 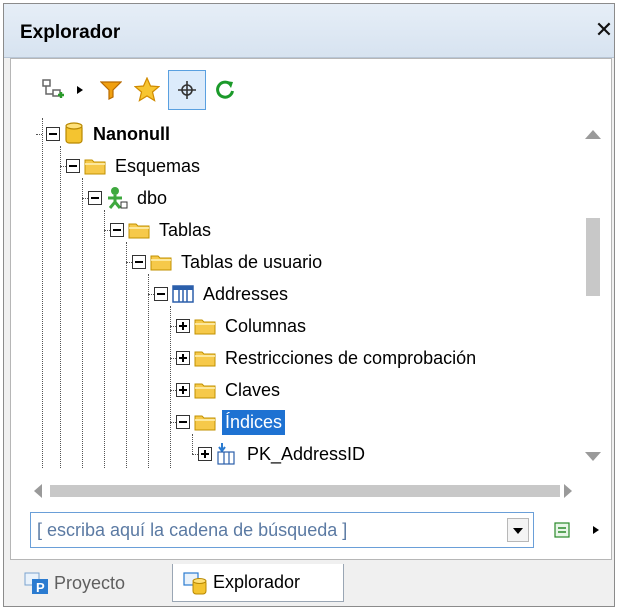 I want to click on refresh-button, so click(x=225, y=90).